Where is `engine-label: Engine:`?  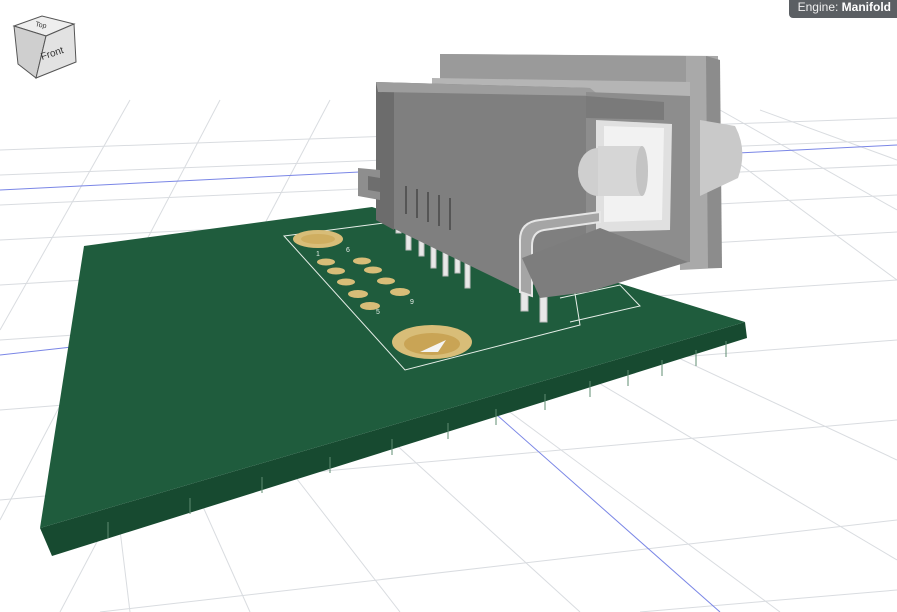 engine-label: Engine: is located at coordinates (818, 7).